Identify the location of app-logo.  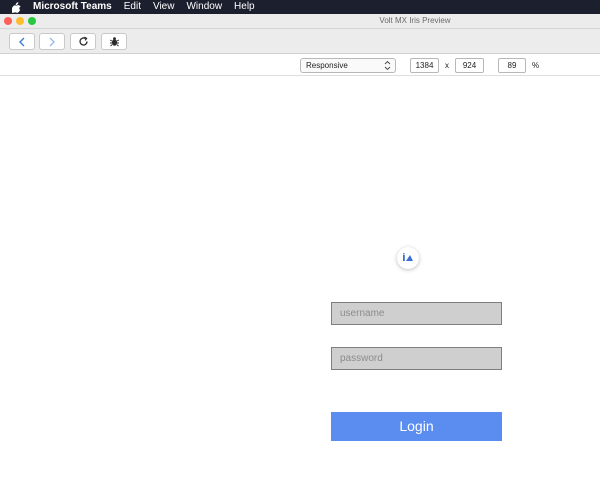
(408, 258).